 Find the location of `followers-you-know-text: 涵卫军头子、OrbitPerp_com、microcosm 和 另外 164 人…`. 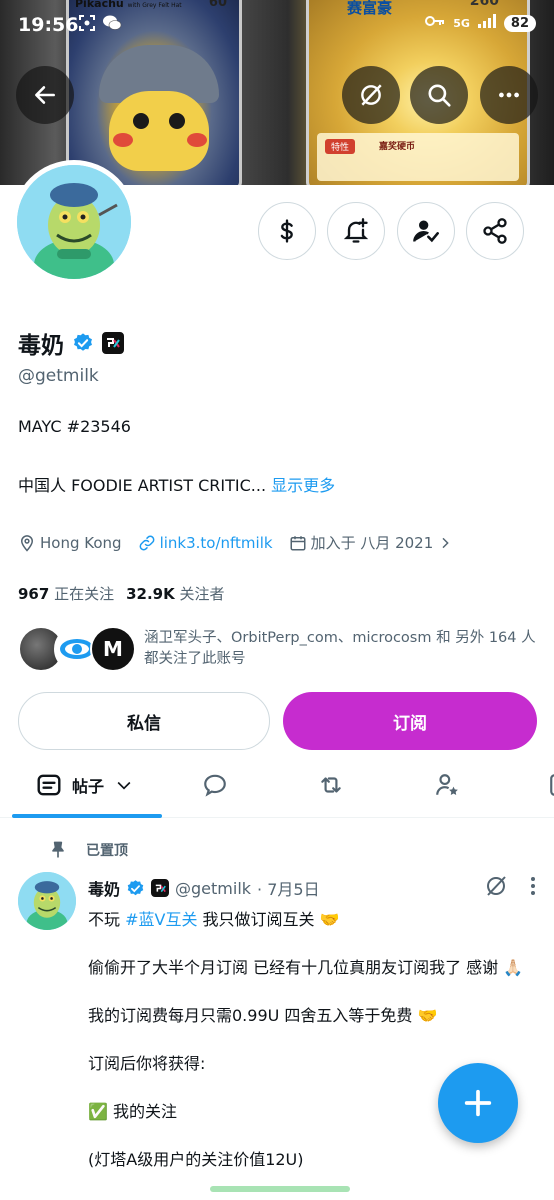

followers-you-know-text: 涵卫军头子、OrbitPerp_com、microcosm 和 另外 164 人… is located at coordinates (340, 648).